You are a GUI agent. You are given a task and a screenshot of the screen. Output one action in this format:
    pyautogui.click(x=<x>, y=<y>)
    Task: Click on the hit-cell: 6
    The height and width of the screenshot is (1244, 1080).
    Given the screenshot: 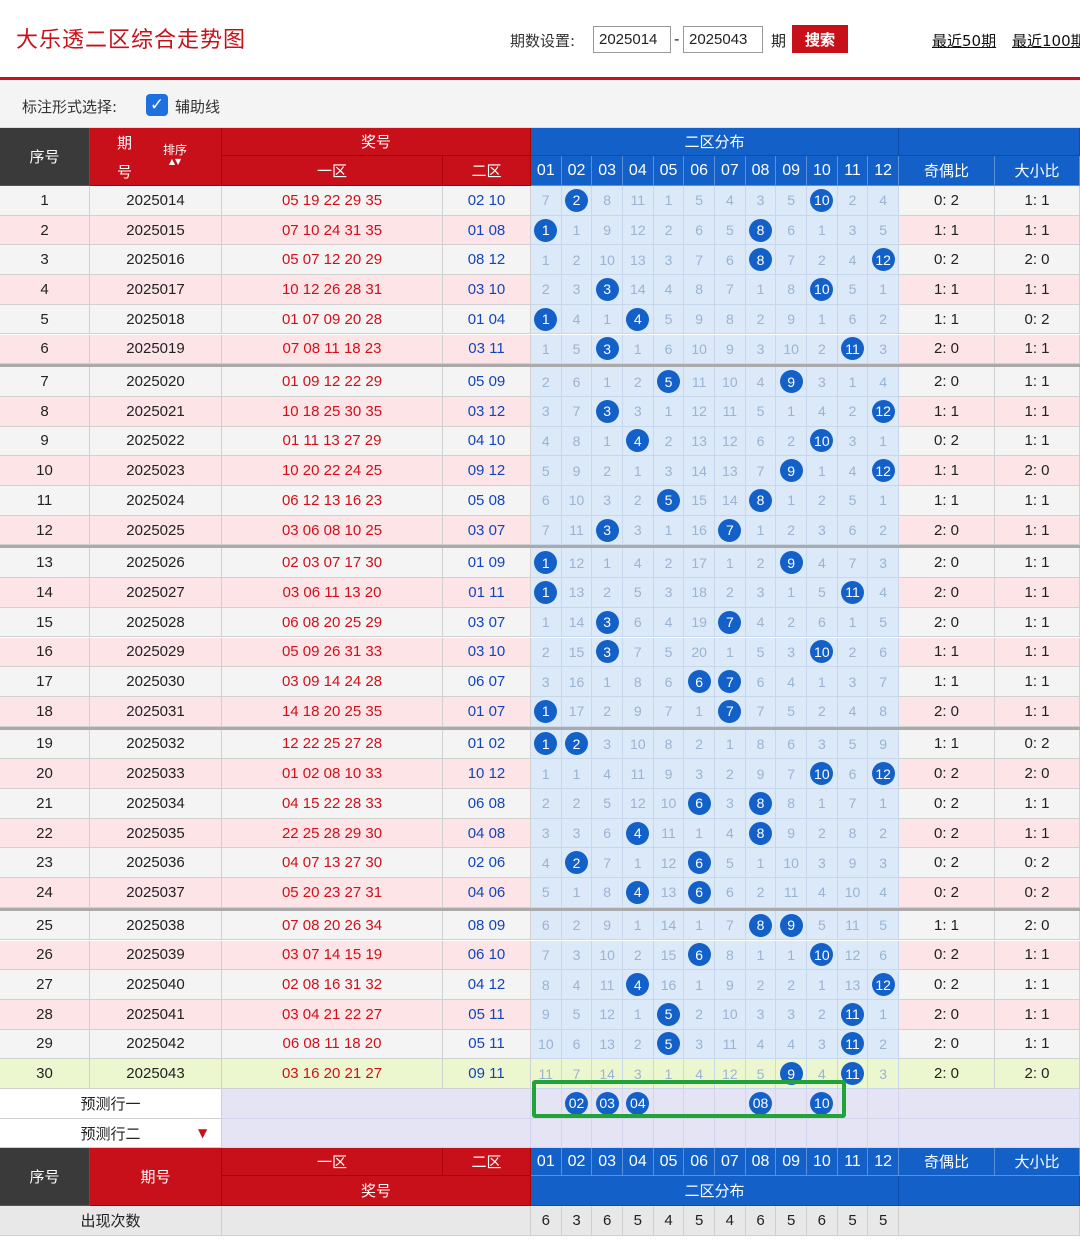 What is the action you would take?
    pyautogui.click(x=699, y=955)
    